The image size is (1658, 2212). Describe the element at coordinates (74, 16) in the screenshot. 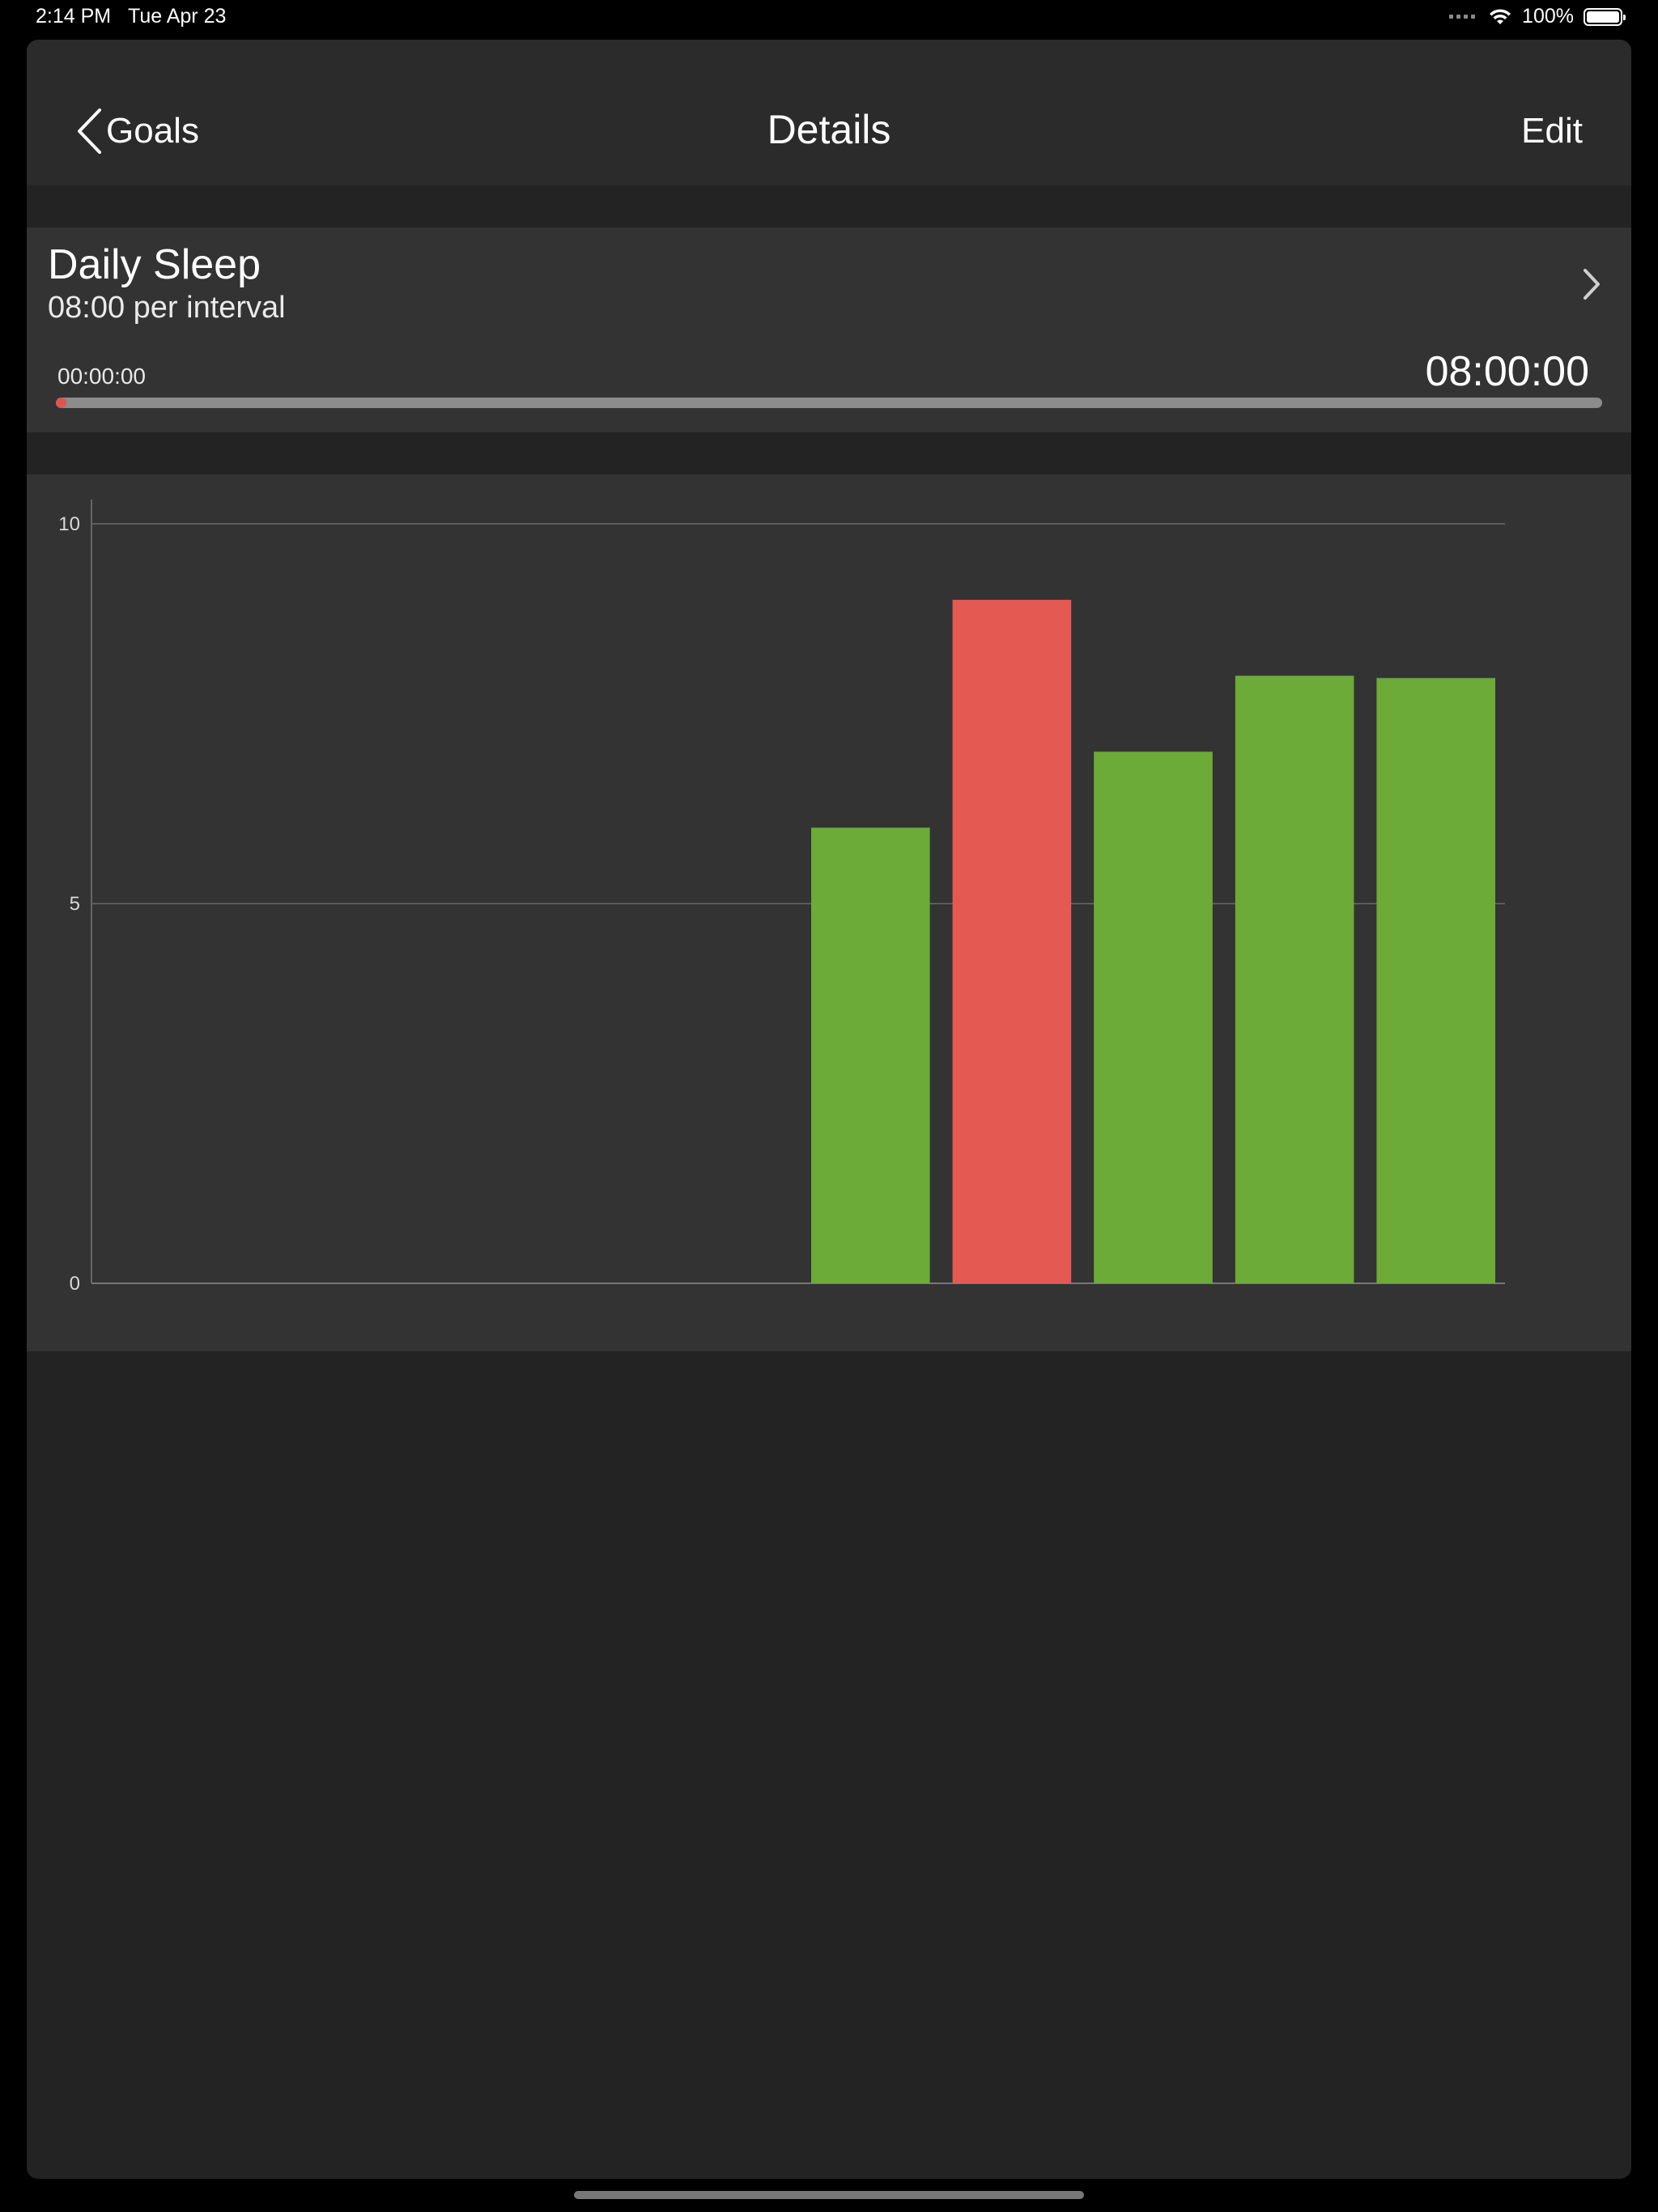

I see `status-time: 2:14 PM` at that location.